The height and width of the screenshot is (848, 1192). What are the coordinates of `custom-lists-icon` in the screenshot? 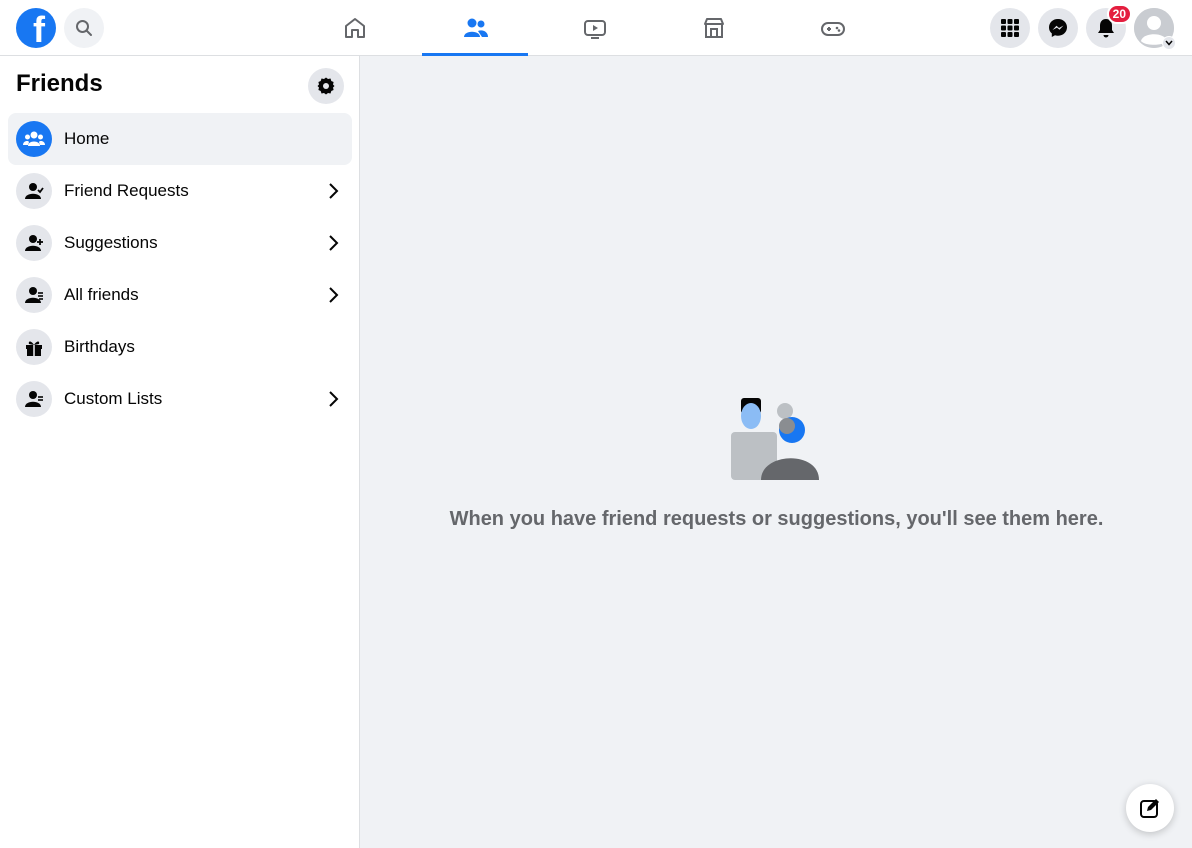 It's located at (34, 399).